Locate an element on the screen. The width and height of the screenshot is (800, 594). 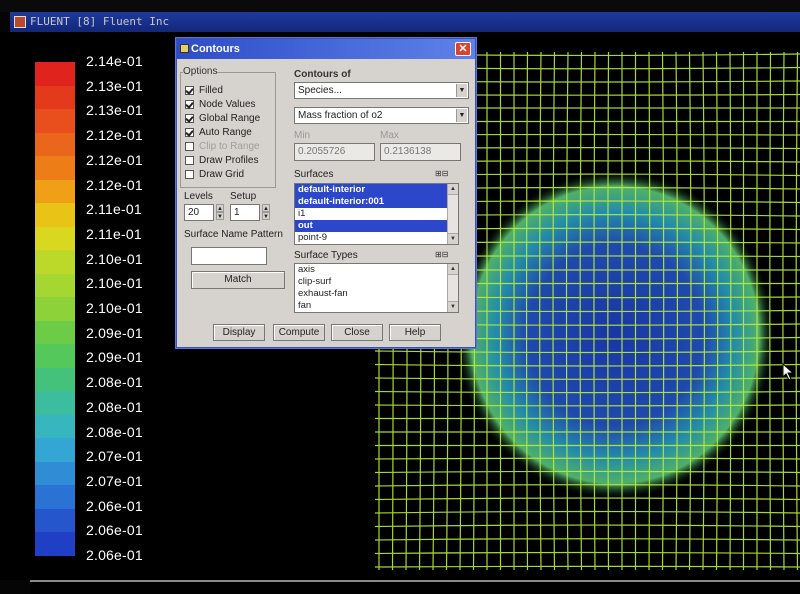
checkbox-label: Filled is located at coordinates (211, 90).